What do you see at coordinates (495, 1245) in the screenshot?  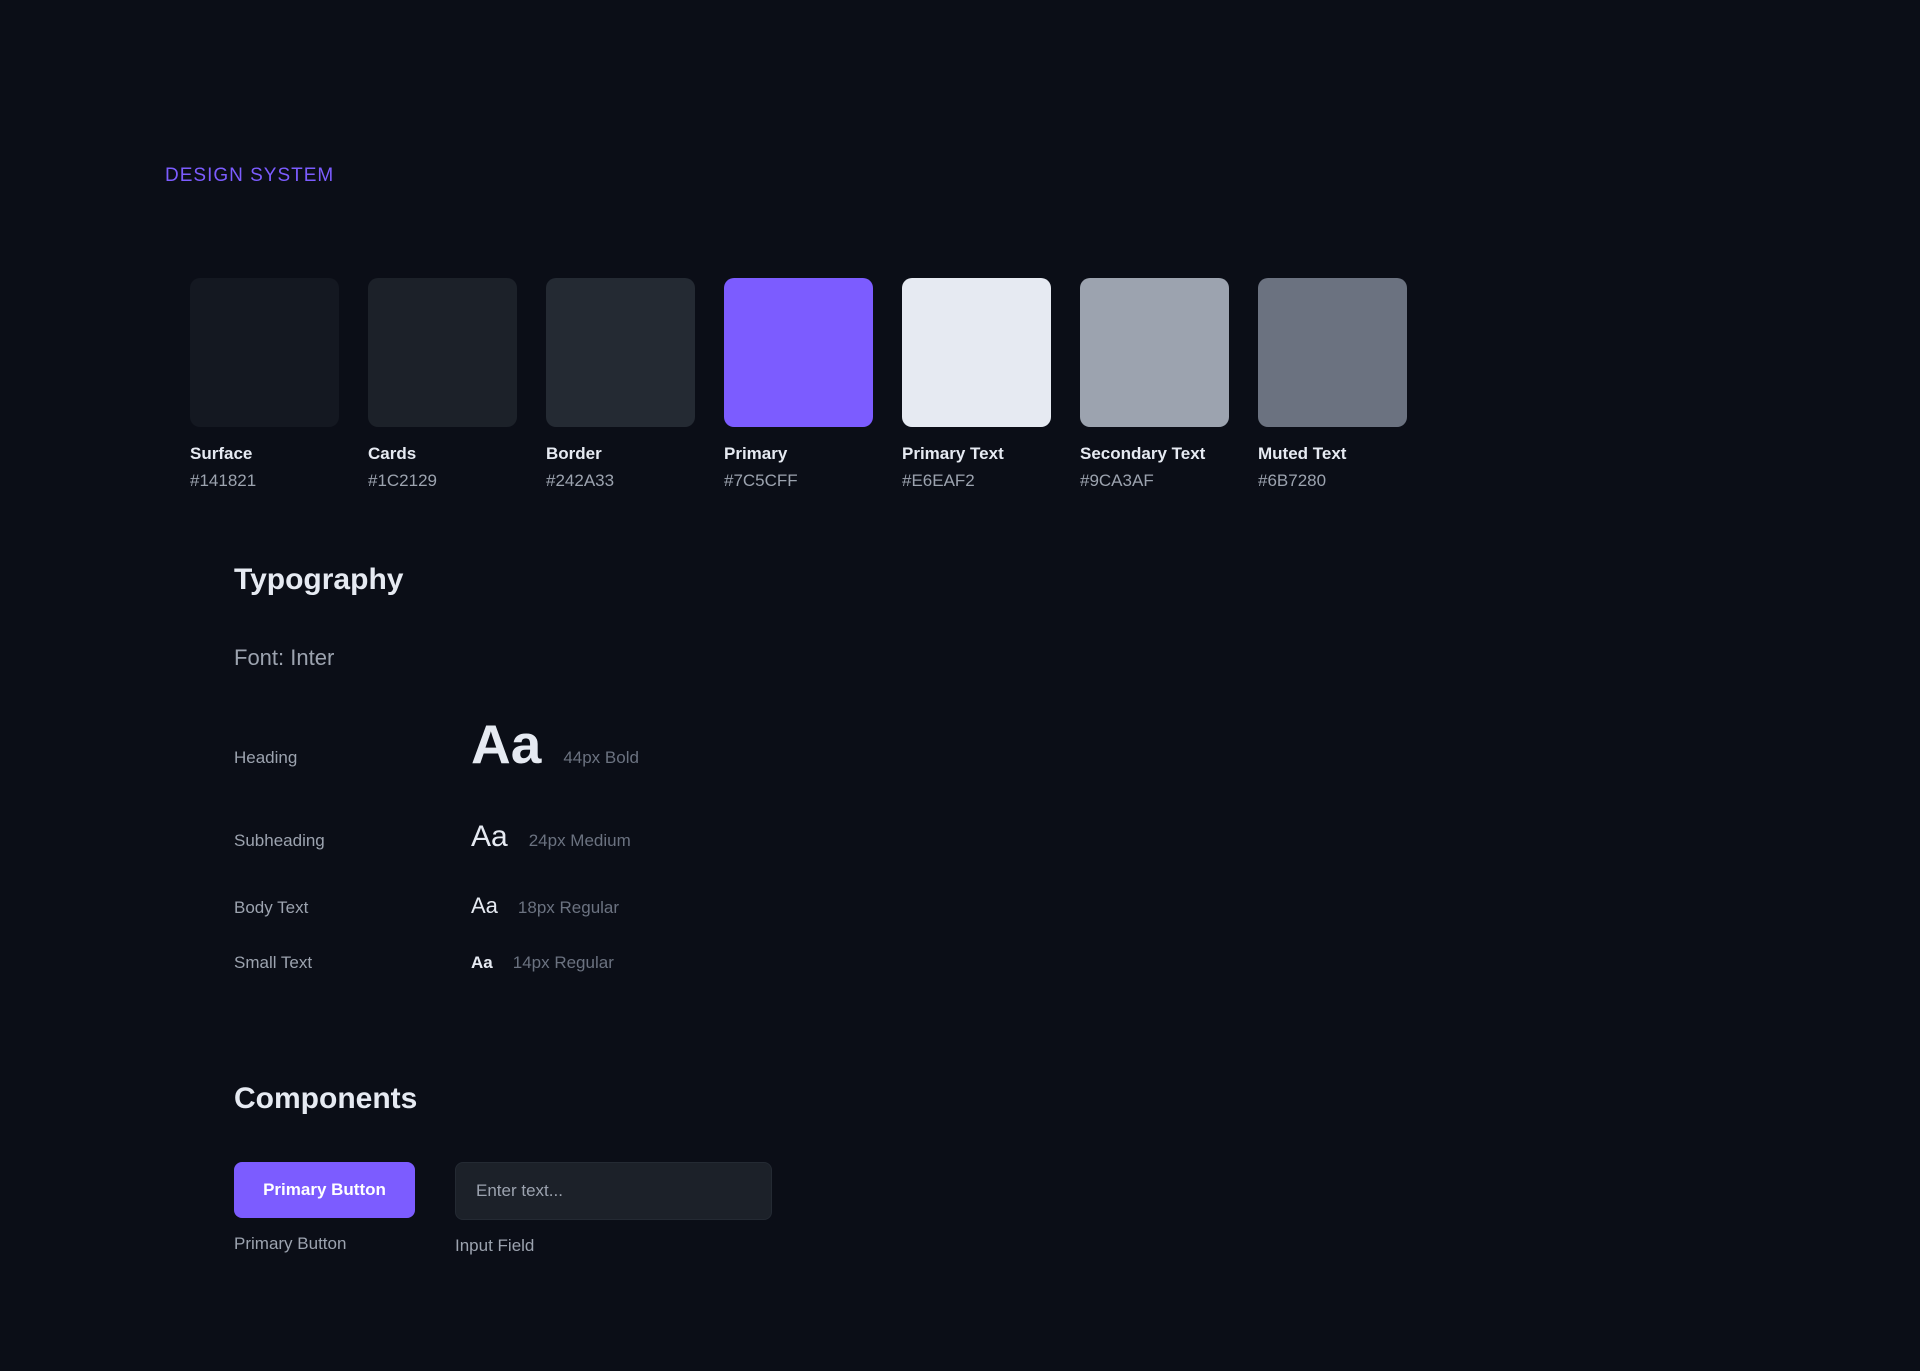 I see `input-field-caption: Input Field` at bounding box center [495, 1245].